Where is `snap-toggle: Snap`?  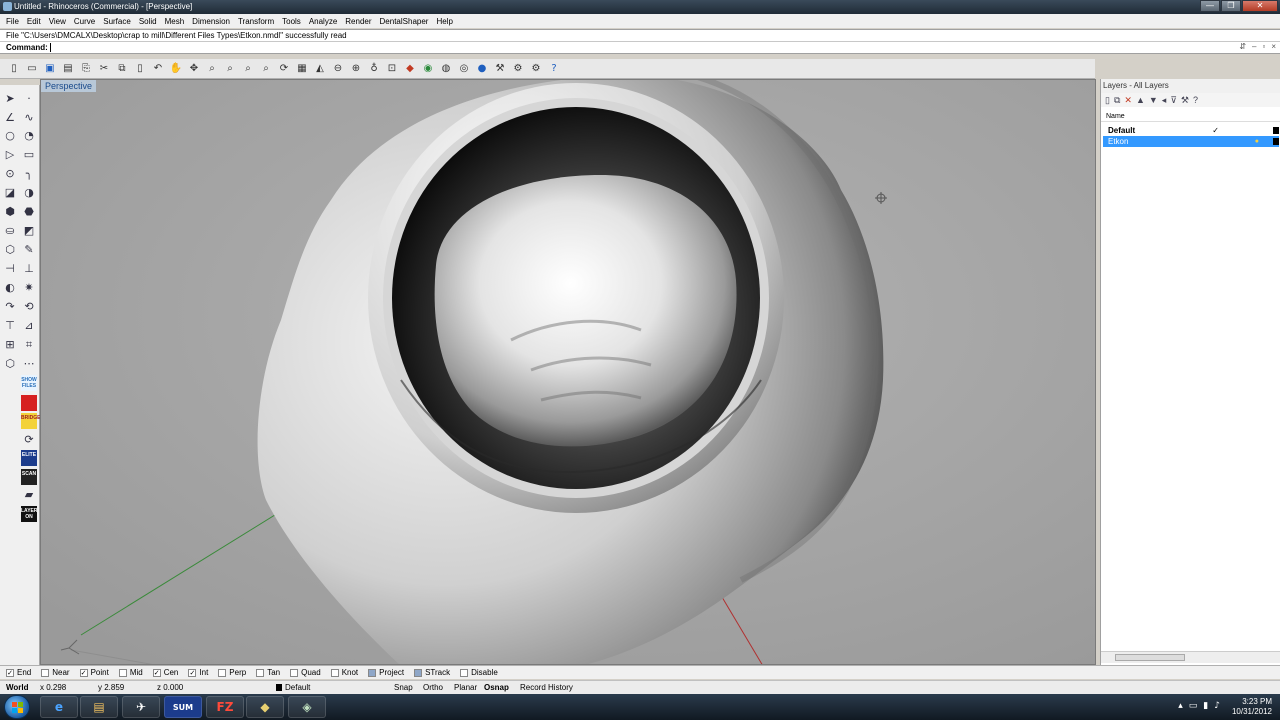 snap-toggle: Snap is located at coordinates (403, 688).